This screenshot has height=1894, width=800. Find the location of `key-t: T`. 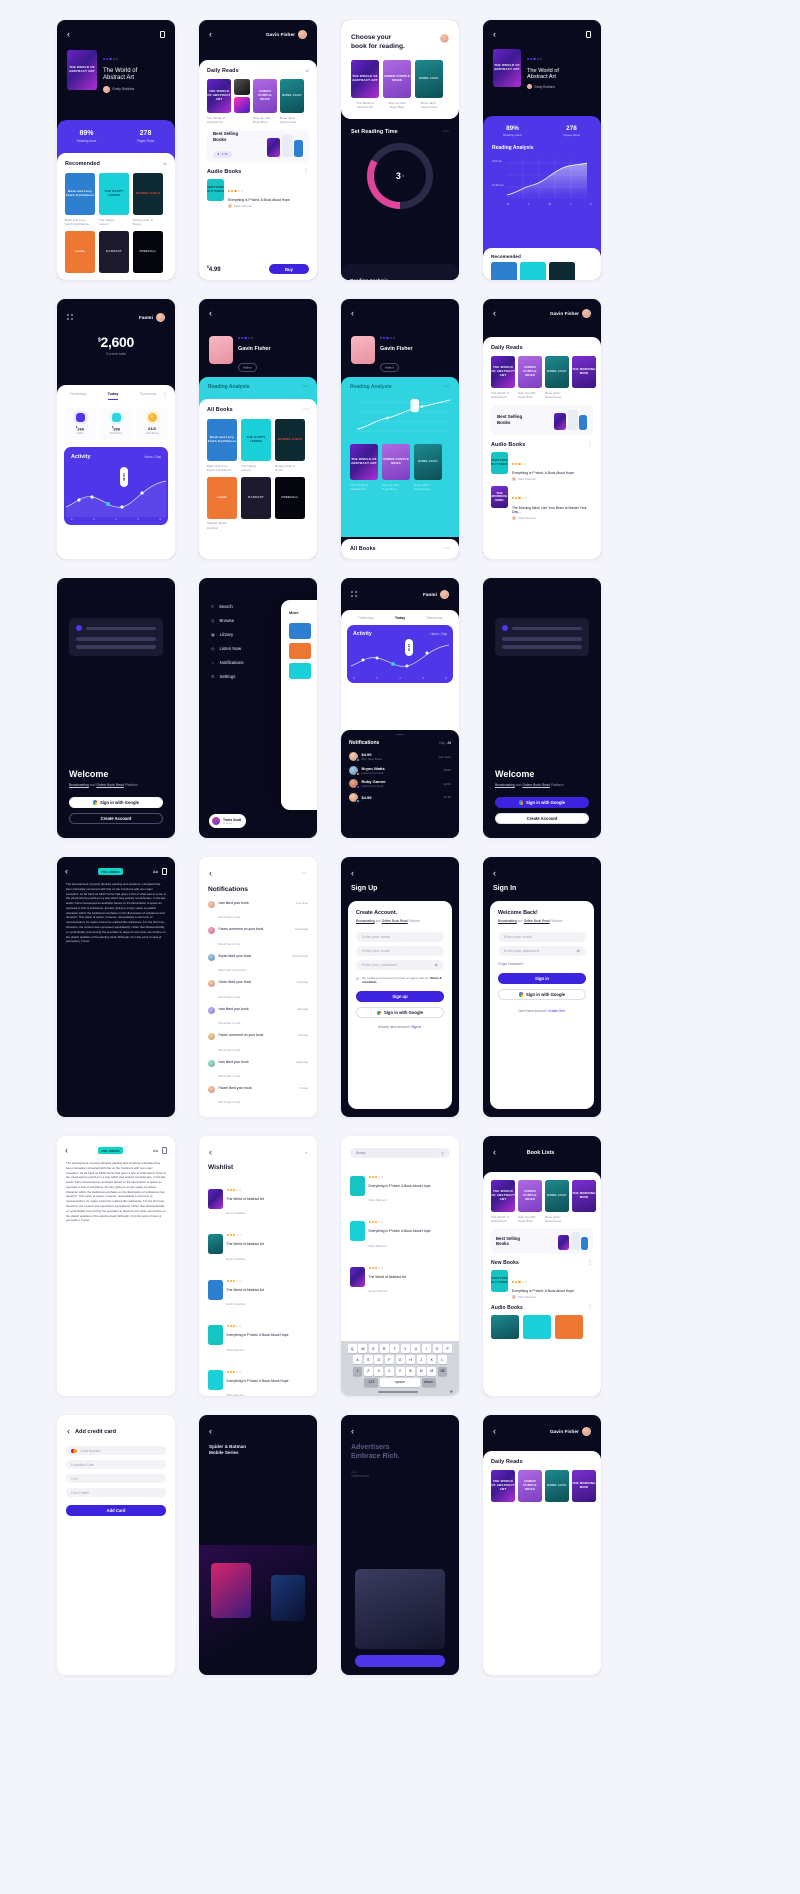

key-t: T is located at coordinates (395, 1349).